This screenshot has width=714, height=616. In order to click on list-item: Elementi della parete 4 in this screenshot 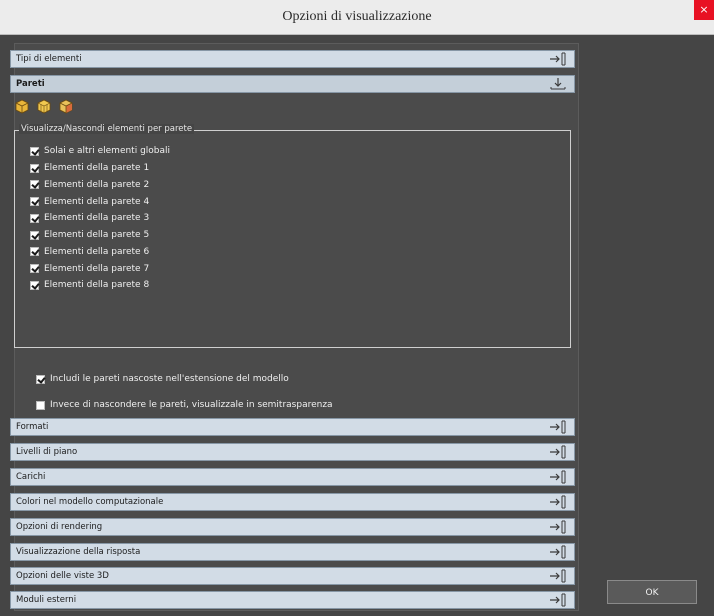, I will do `click(100, 201)`.